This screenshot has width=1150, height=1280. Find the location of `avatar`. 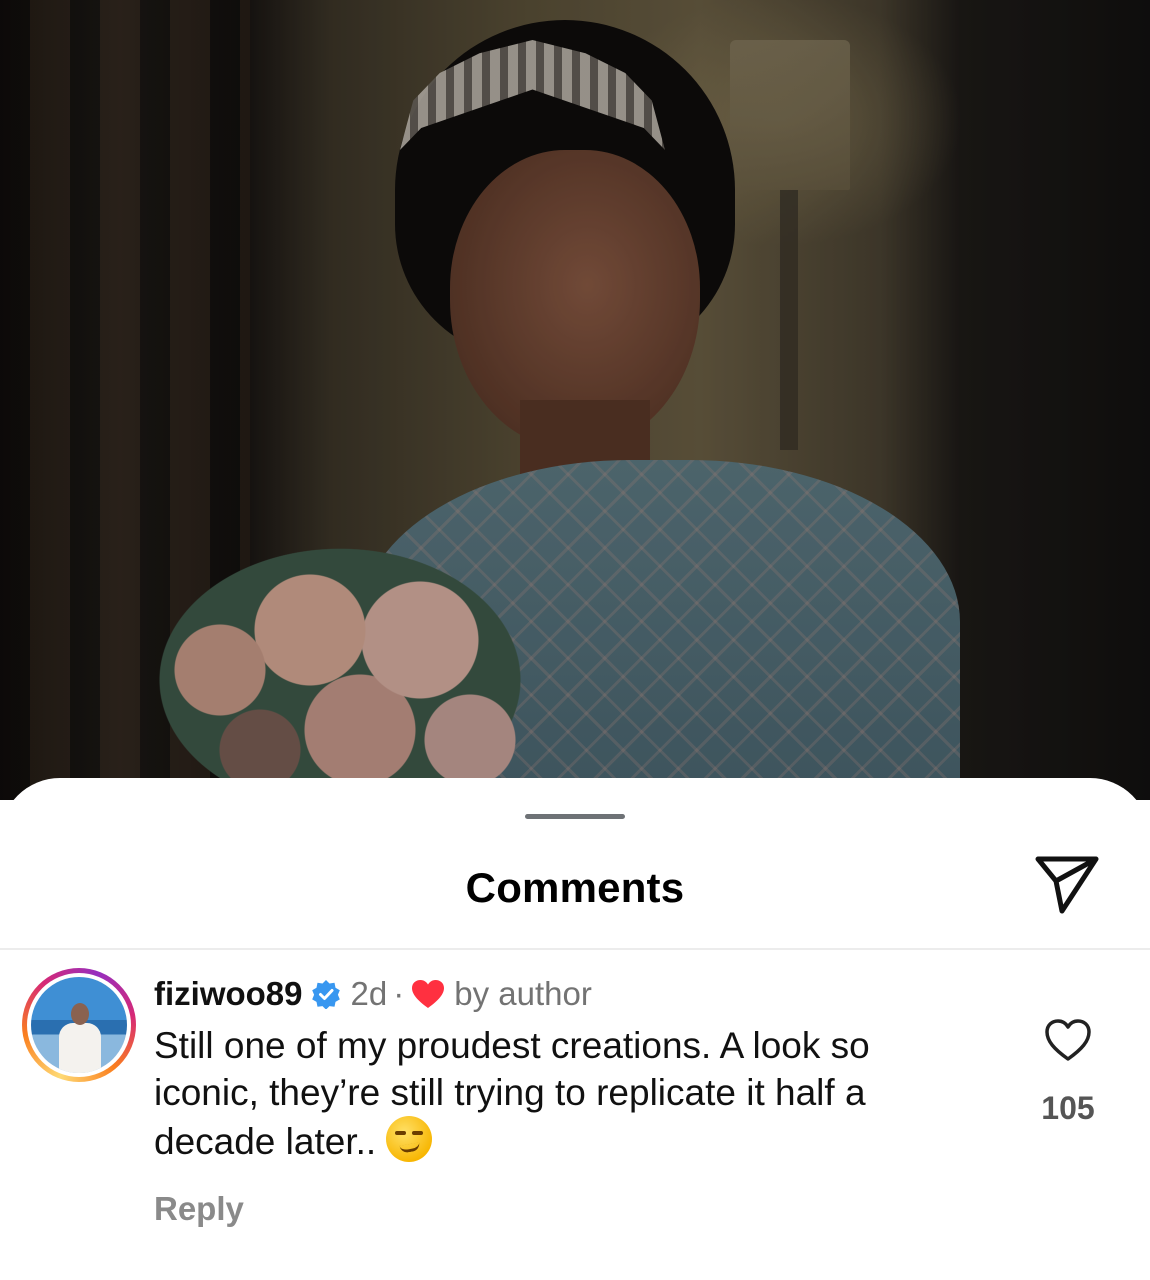

avatar is located at coordinates (79, 1025).